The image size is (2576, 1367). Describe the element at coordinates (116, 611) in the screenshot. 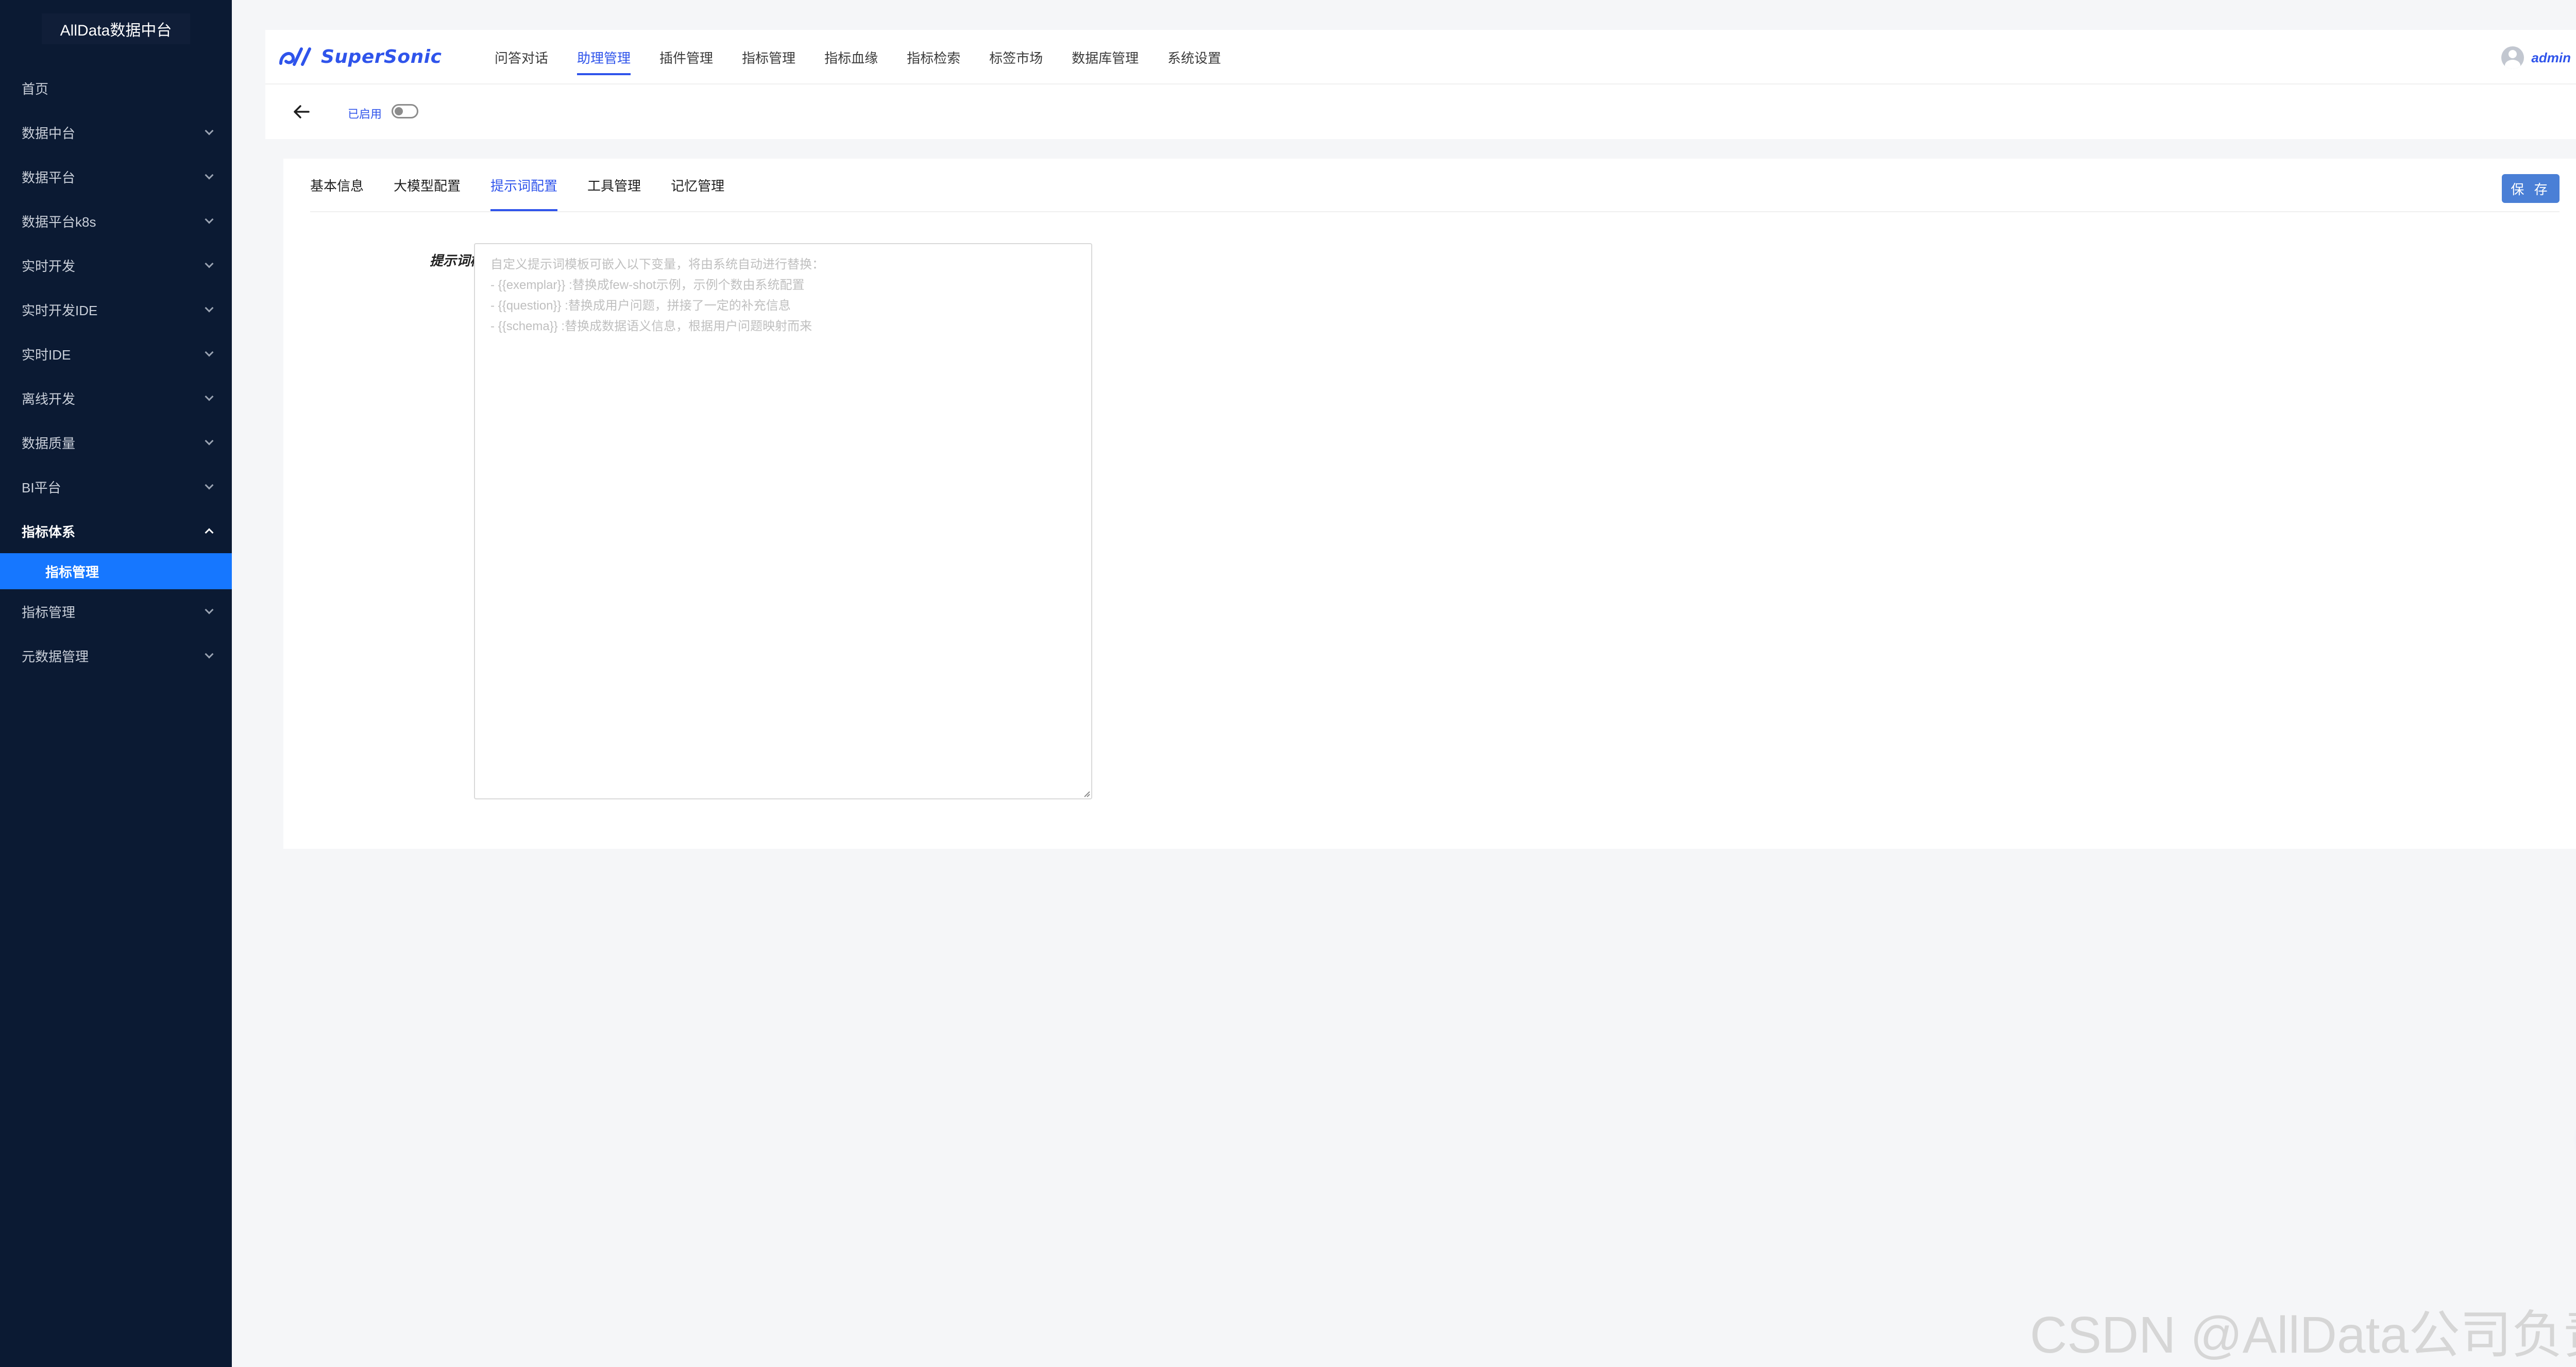

I see `sidebar-item-metric-management: 指标管理` at that location.